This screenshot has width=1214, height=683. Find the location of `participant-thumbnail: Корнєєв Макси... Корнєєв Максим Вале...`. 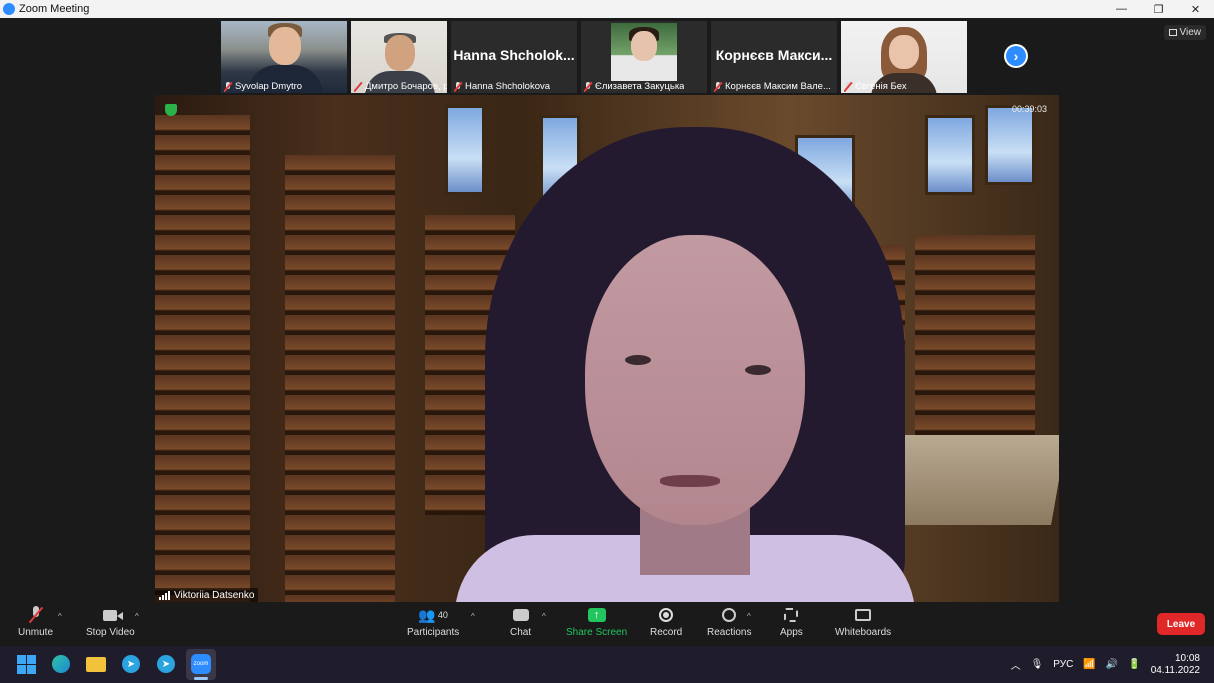

participant-thumbnail: Корнєєв Макси... Корнєєв Максим Вале... is located at coordinates (774, 57).